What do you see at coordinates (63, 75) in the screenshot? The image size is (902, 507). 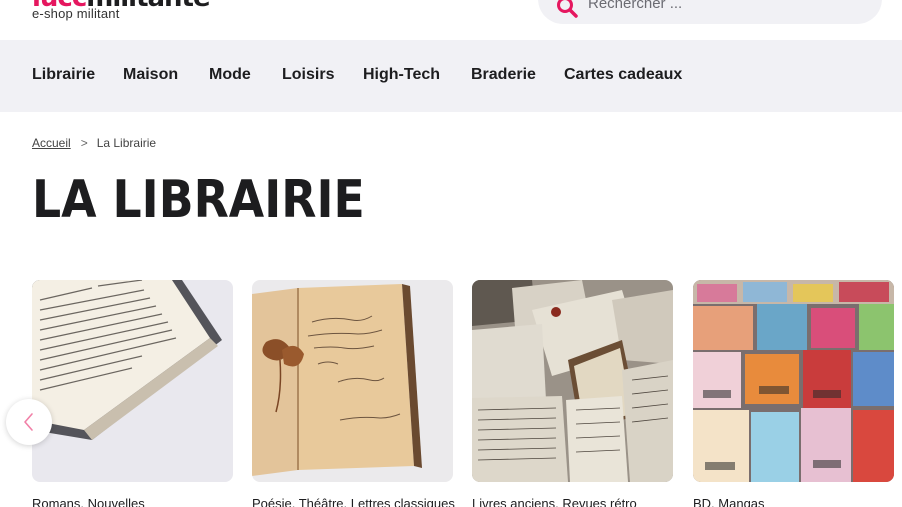 I see `nav-item-librairie: Librairie` at bounding box center [63, 75].